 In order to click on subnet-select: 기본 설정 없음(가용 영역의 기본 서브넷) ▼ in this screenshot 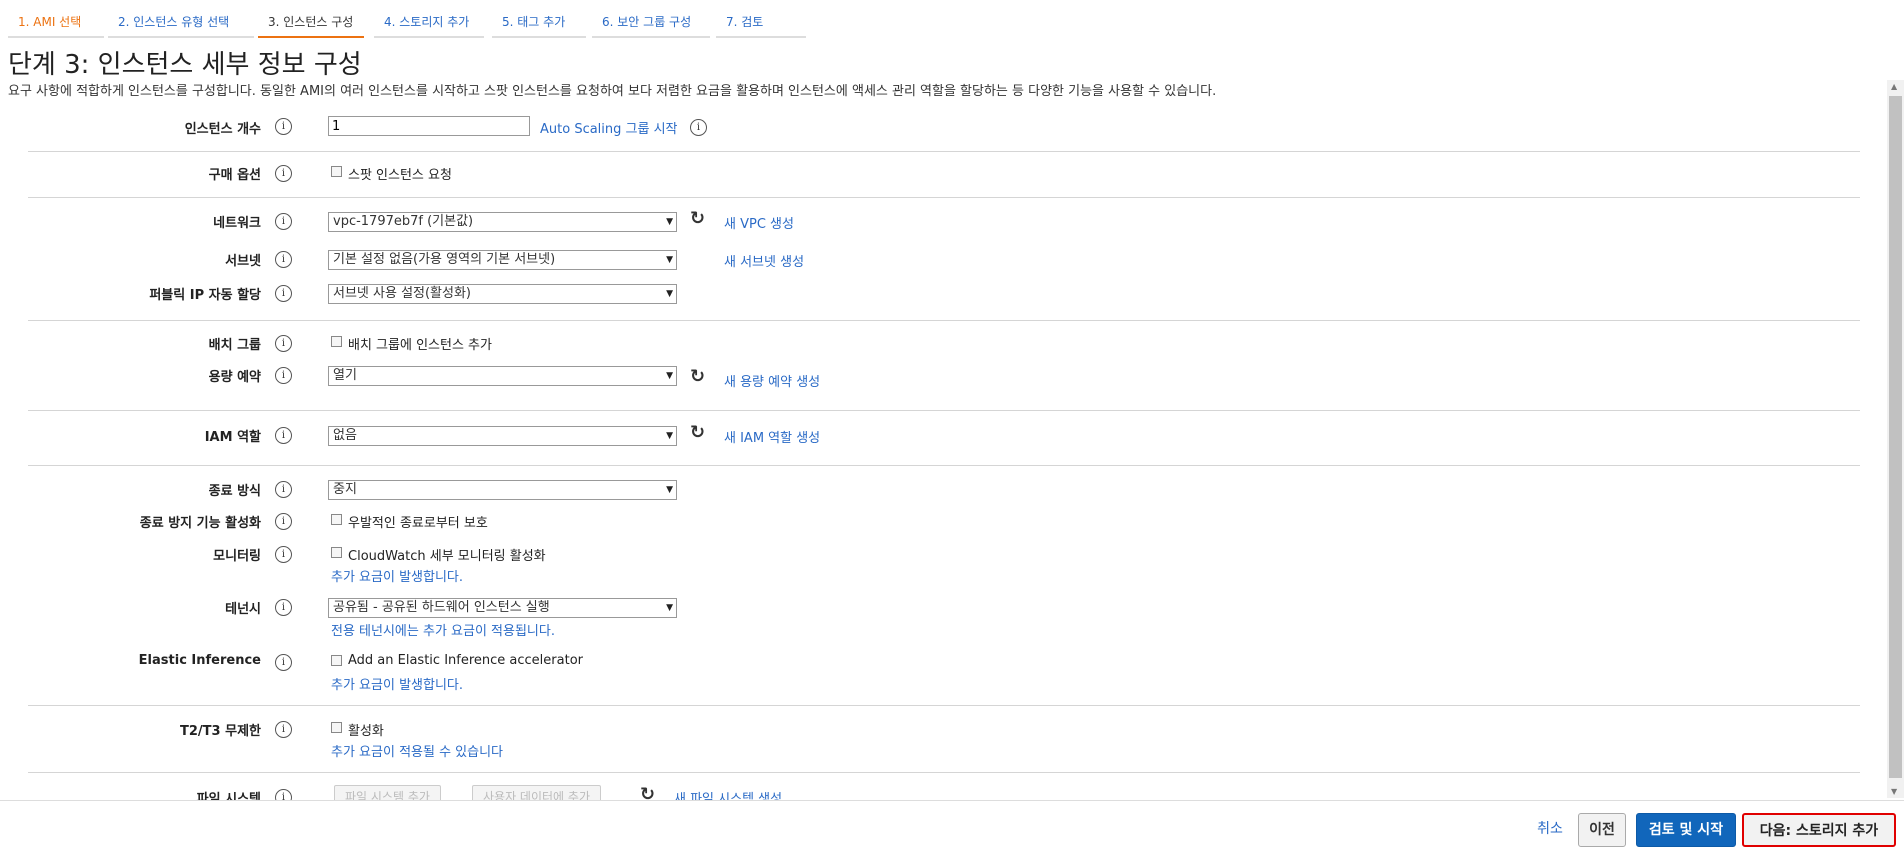, I will do `click(502, 260)`.